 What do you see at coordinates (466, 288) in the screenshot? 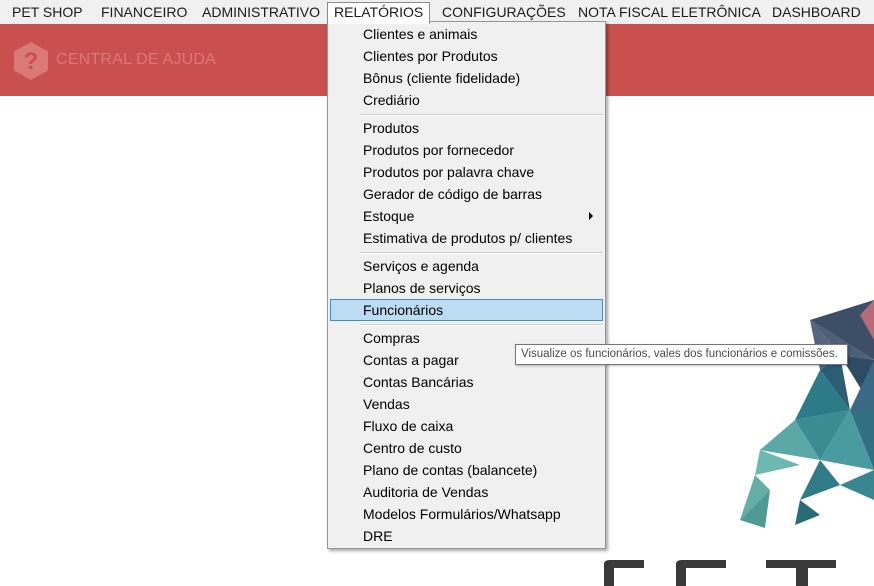
I see `menu-item-planos-de-servicos: Planos de serviços` at bounding box center [466, 288].